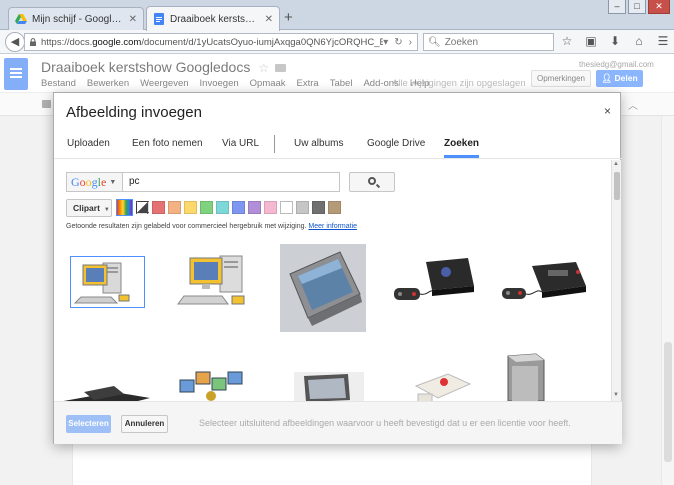 The height and width of the screenshot is (485, 674). Describe the element at coordinates (134, 182) in the screenshot. I see `search-input: pc` at that location.